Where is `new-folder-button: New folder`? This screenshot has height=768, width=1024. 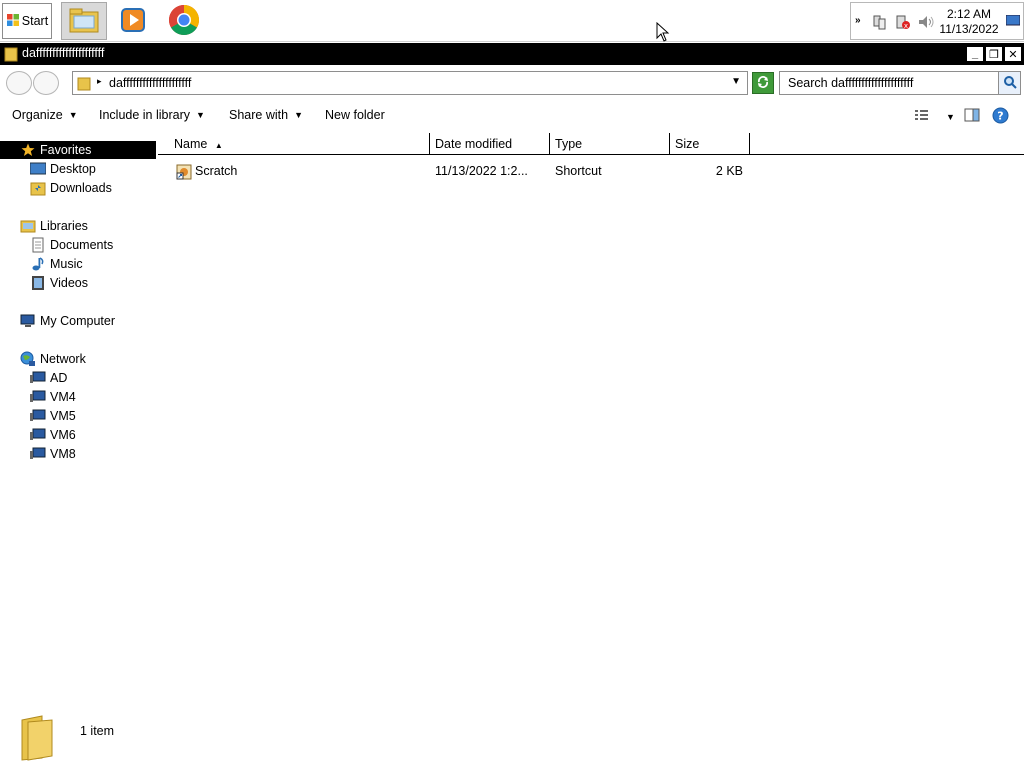 new-folder-button: New folder is located at coordinates (355, 115).